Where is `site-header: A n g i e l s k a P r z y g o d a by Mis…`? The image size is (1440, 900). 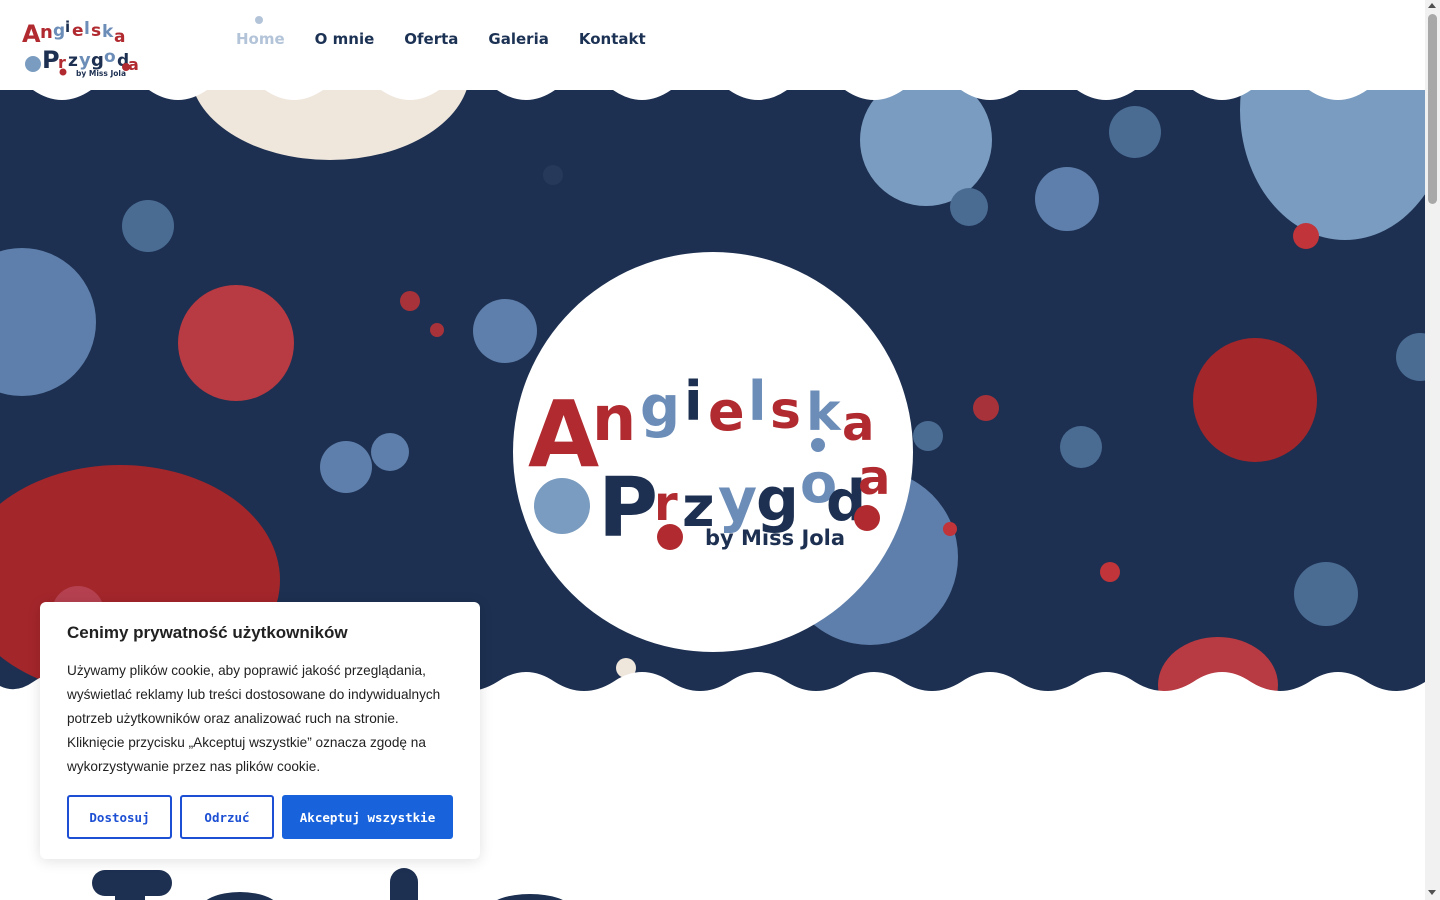 site-header: A n g i e l s k a P r z y g o d a by Mis… is located at coordinates (712, 45).